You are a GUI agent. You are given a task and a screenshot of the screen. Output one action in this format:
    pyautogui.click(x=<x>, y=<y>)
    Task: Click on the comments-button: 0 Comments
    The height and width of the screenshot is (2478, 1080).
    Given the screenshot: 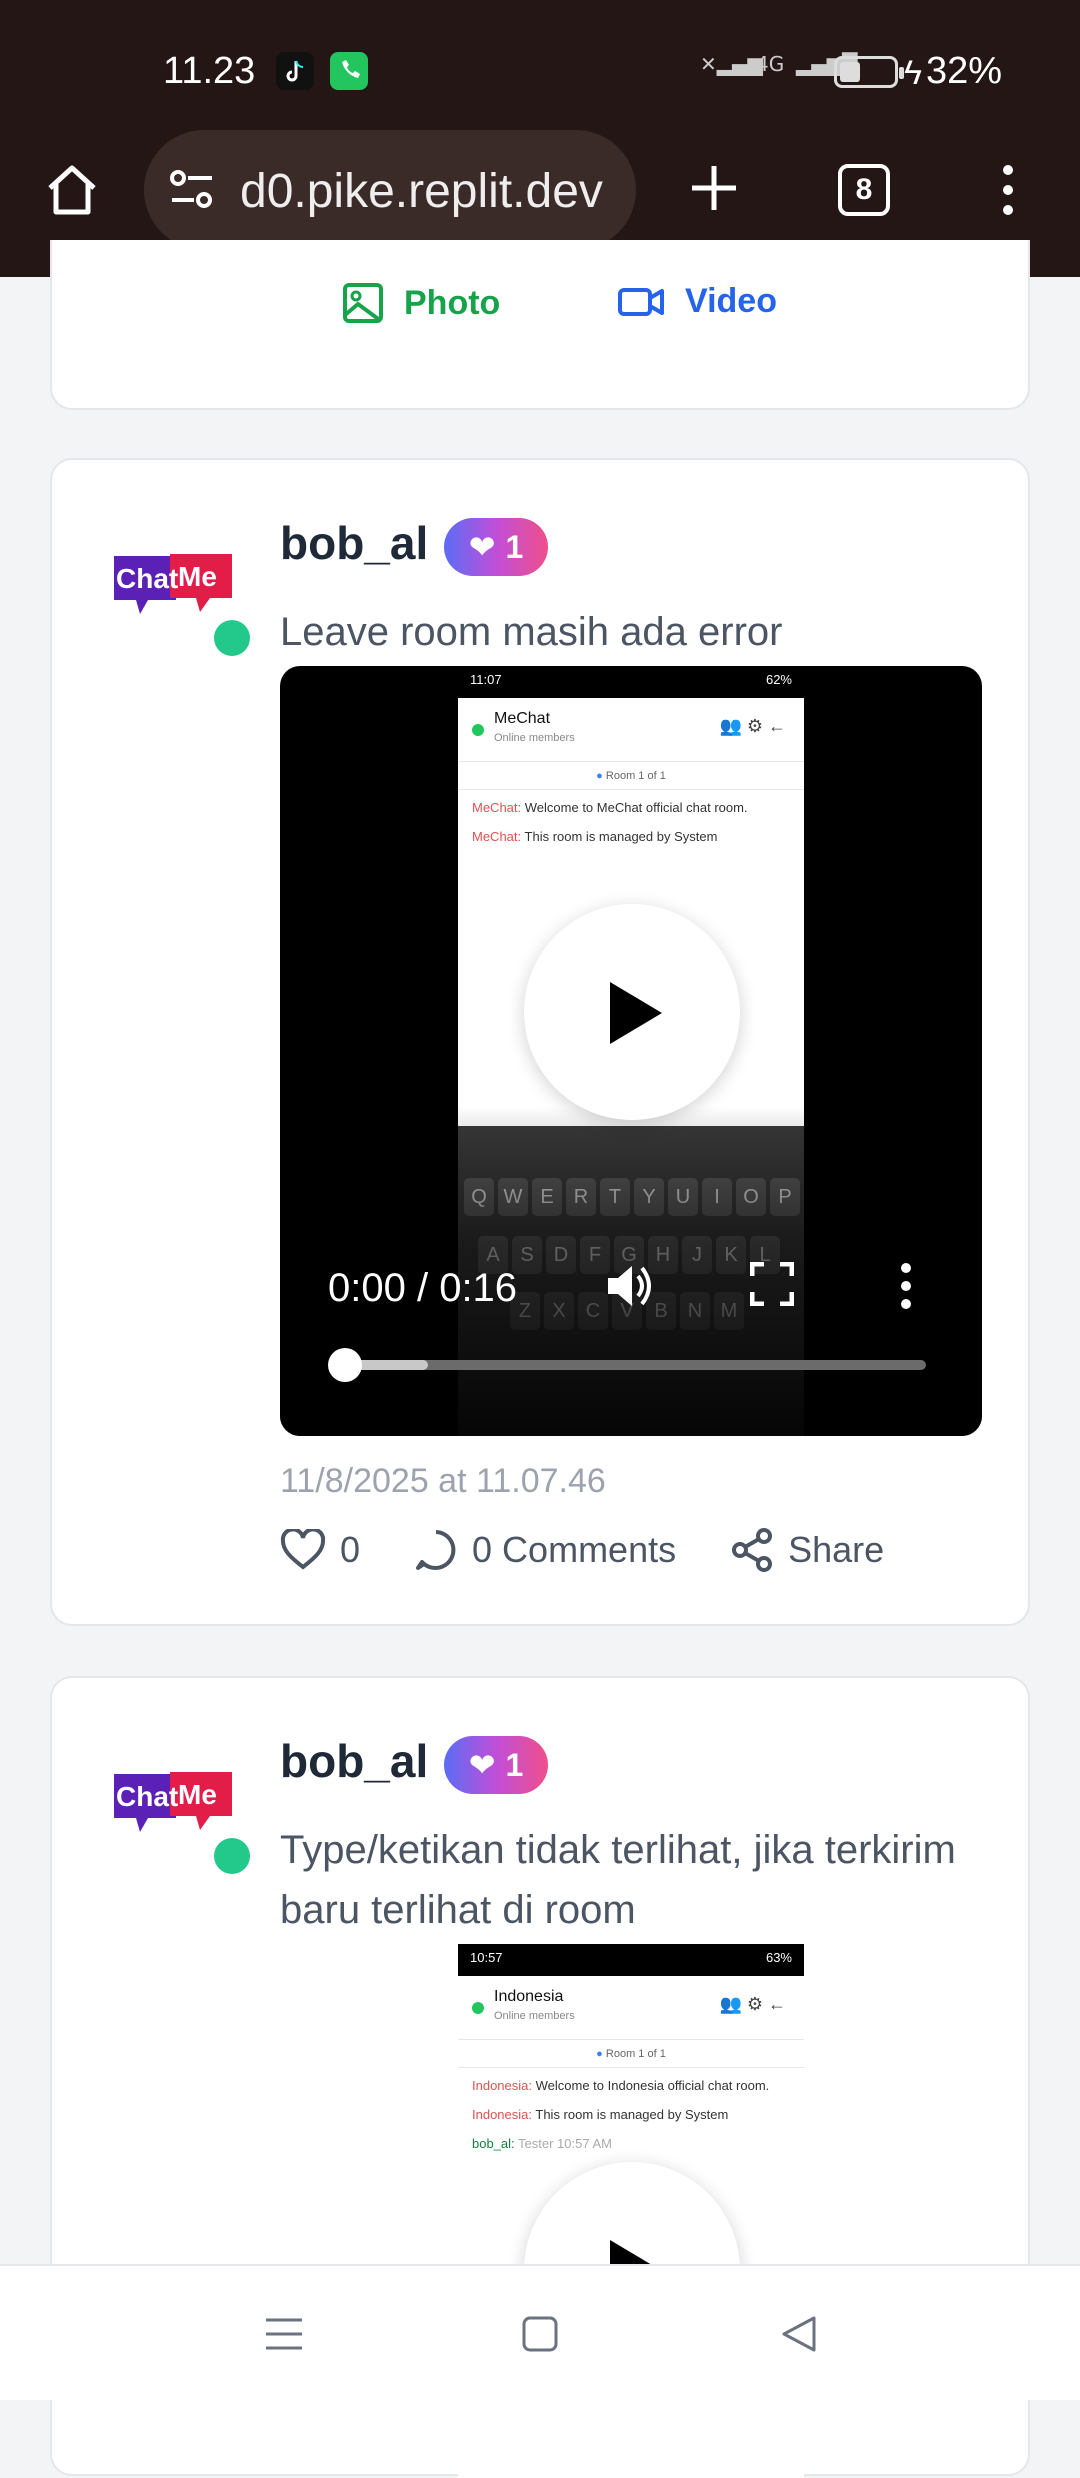 What is the action you would take?
    pyautogui.click(x=545, y=1550)
    